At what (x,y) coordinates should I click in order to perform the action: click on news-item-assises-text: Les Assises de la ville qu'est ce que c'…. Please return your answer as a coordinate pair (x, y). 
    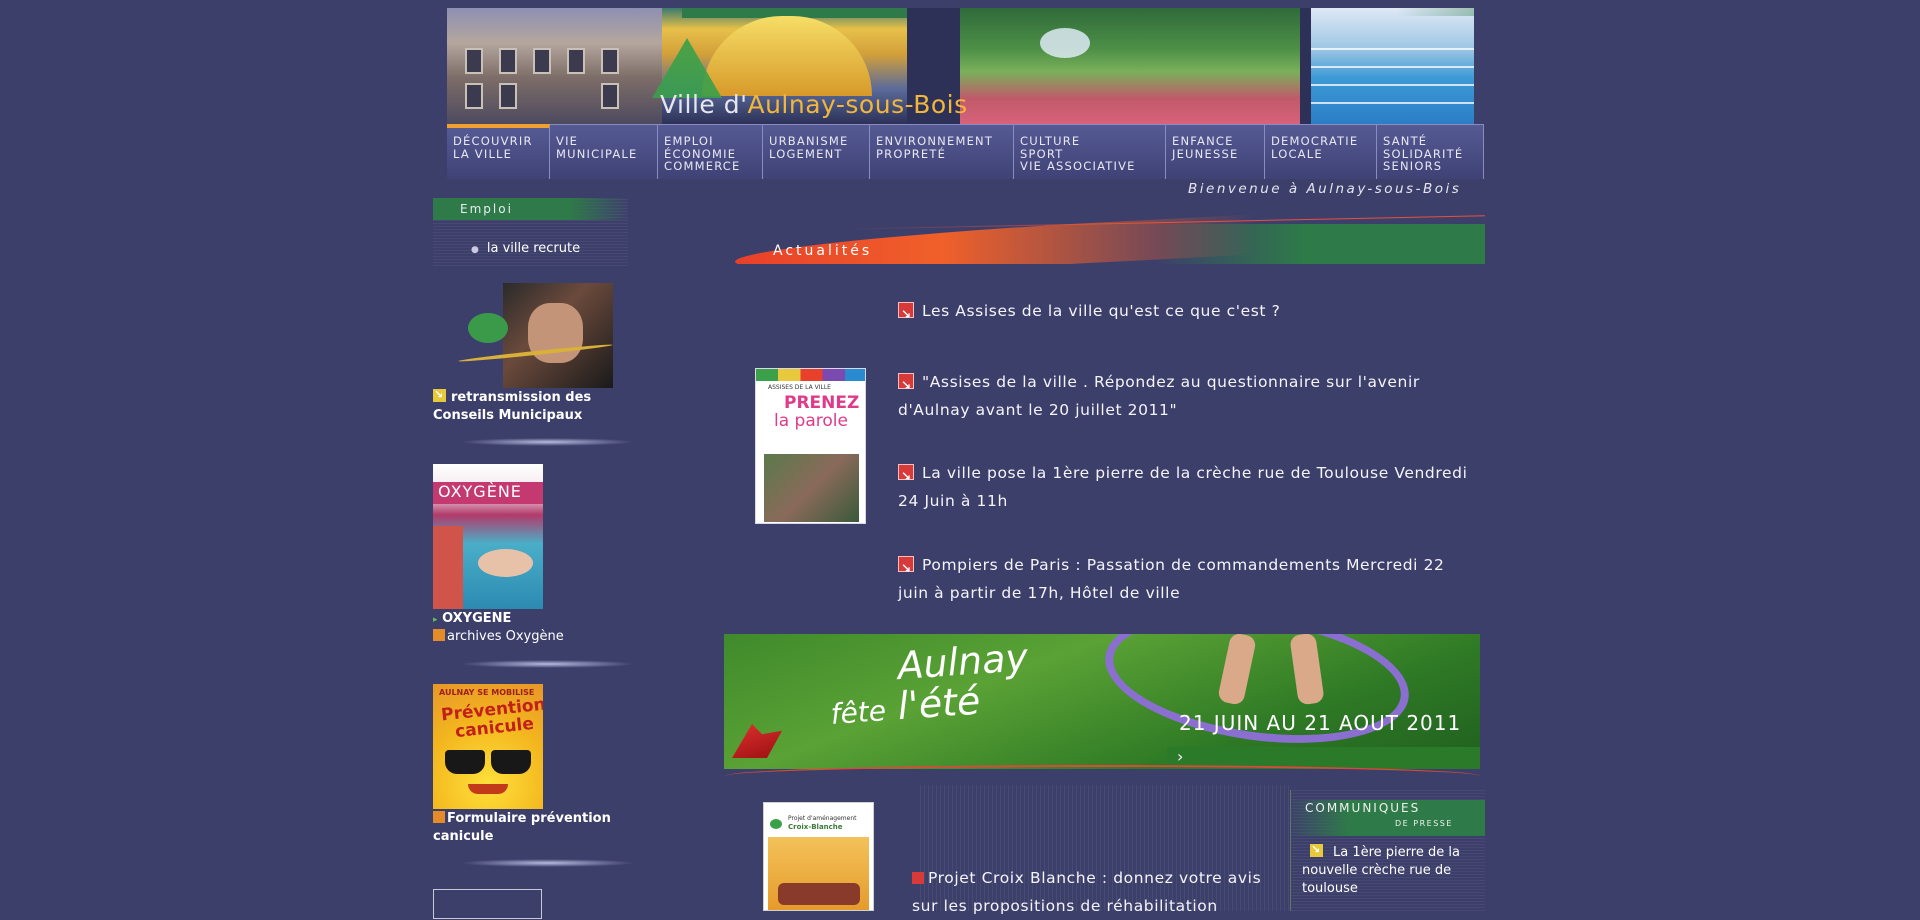
    Looking at the image, I should click on (1101, 311).